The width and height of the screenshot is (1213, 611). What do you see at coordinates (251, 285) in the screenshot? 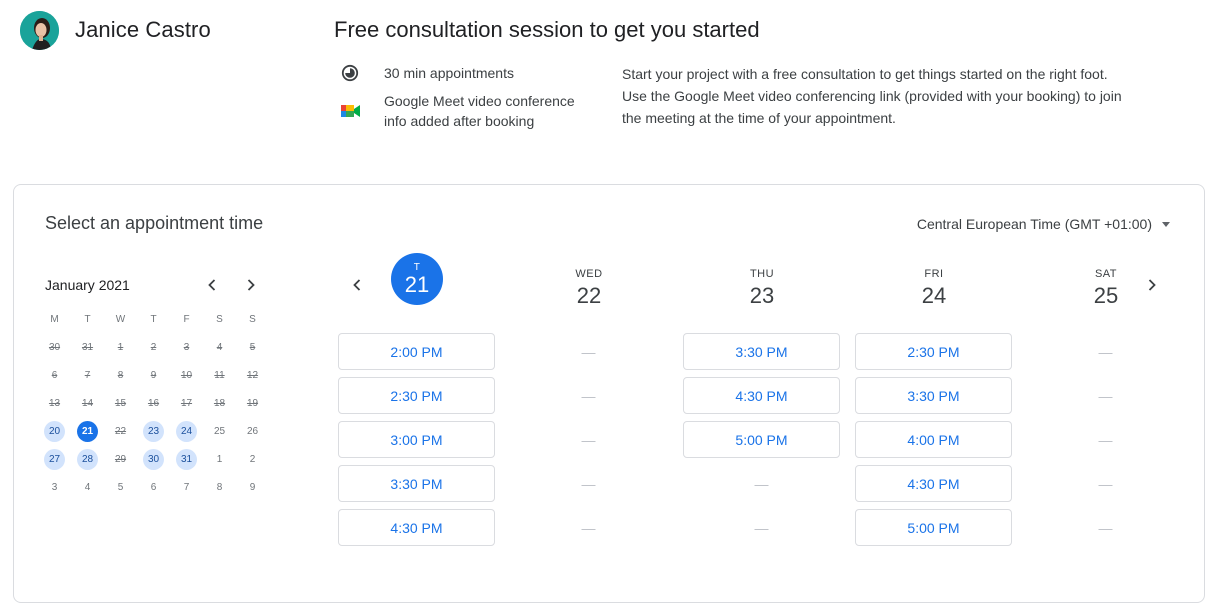
I see `month-next-button` at bounding box center [251, 285].